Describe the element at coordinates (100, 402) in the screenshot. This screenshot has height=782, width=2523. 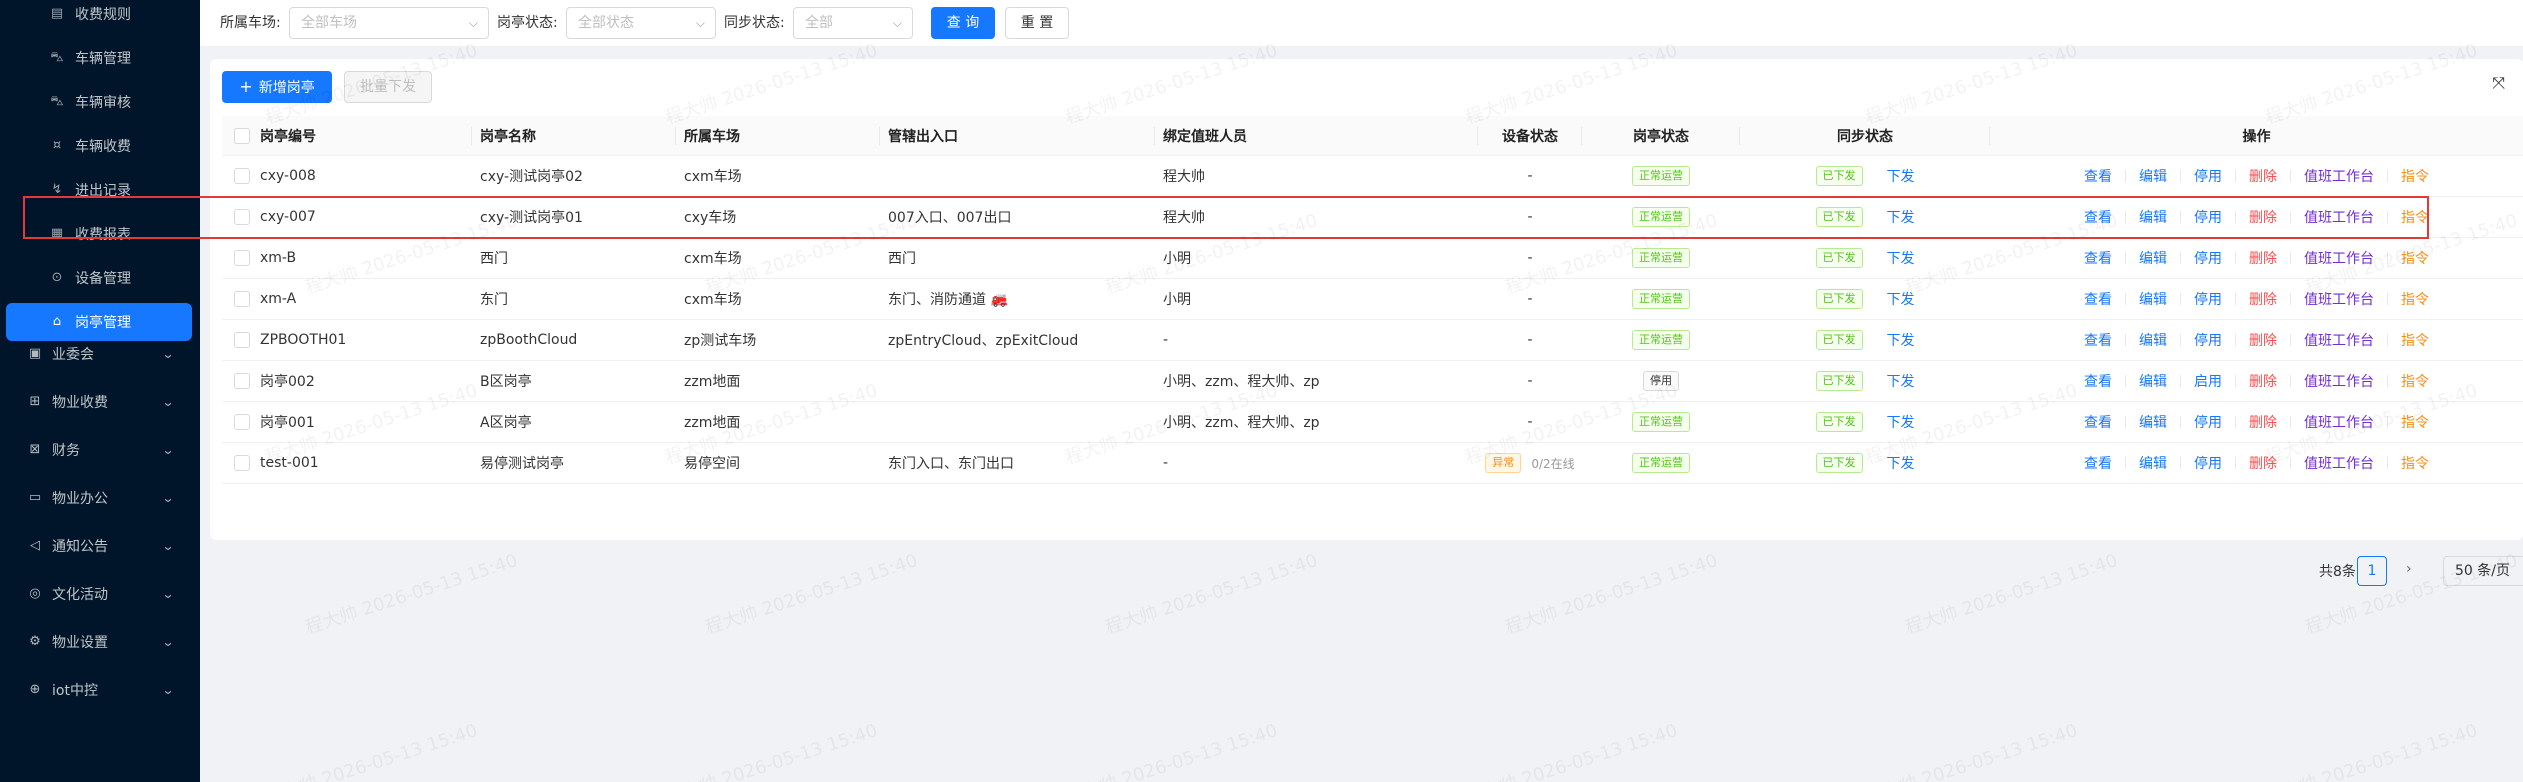
I see `sidebar-menu-fee: ⊞ 物业收费 ⌄` at that location.